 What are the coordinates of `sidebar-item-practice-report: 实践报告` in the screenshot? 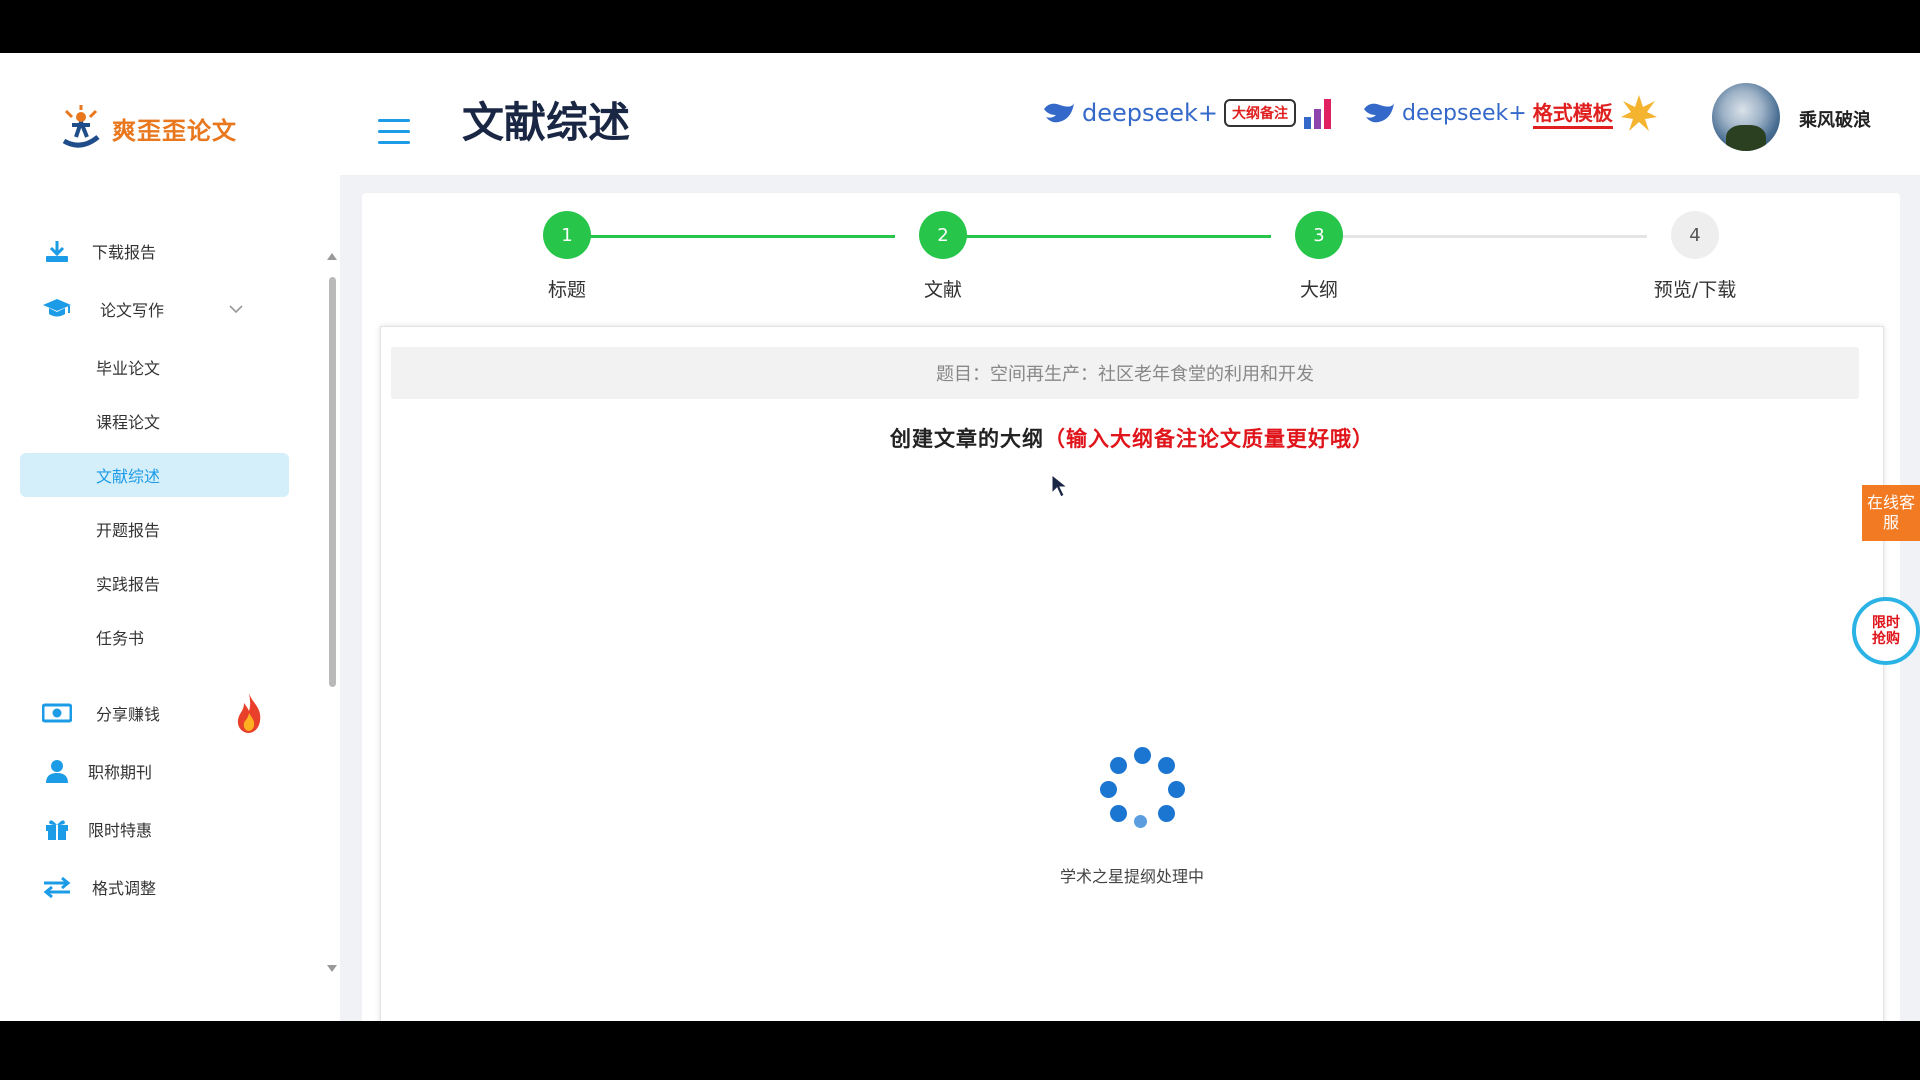 It's located at (154, 583).